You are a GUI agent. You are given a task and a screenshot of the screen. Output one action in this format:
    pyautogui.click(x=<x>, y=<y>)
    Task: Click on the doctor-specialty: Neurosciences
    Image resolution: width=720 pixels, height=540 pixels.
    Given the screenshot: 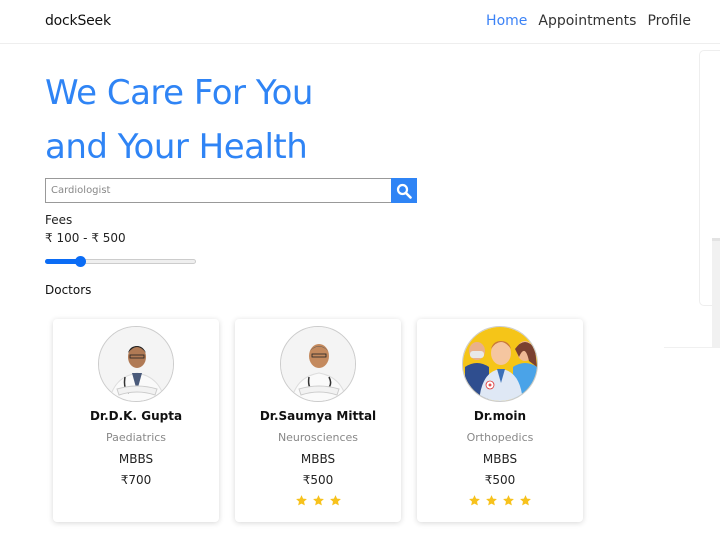 What is the action you would take?
    pyautogui.click(x=318, y=437)
    